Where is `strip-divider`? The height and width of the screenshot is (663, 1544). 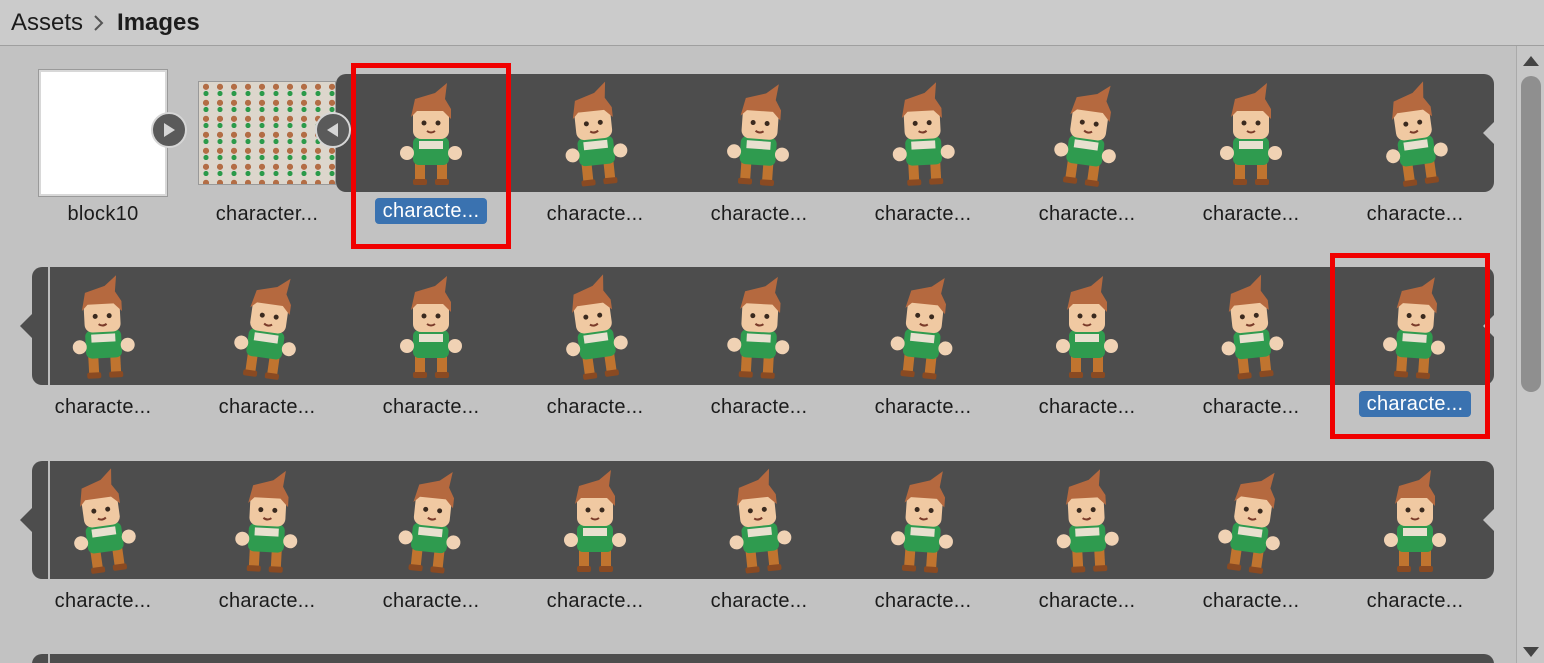 strip-divider is located at coordinates (49, 658).